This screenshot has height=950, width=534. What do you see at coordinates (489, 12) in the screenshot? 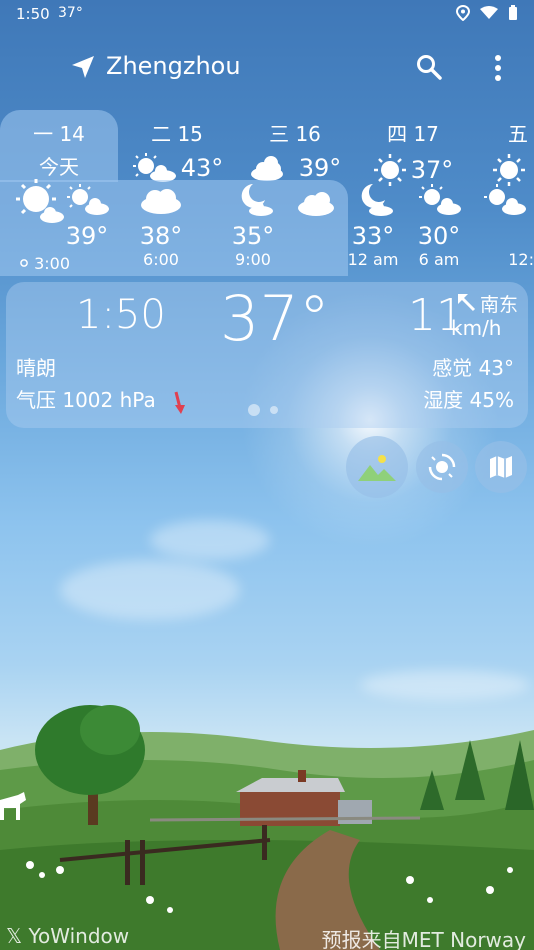
I see `wifi-icon` at bounding box center [489, 12].